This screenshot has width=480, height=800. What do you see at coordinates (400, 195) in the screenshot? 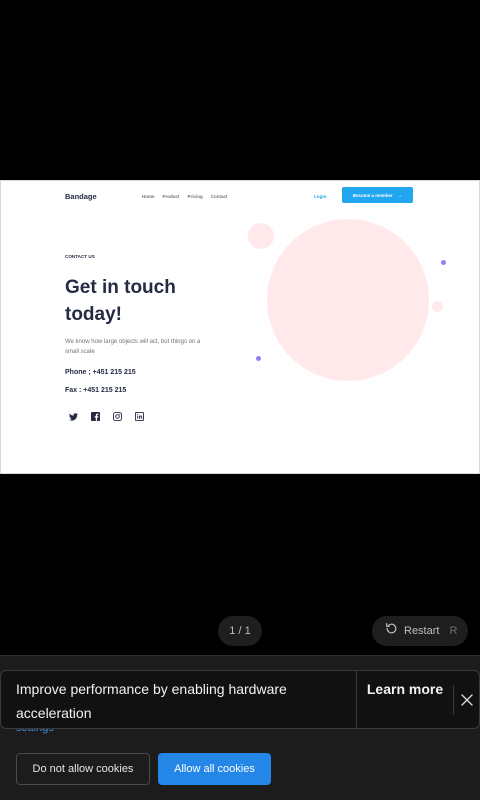
I see `arrow-right-icon: →` at bounding box center [400, 195].